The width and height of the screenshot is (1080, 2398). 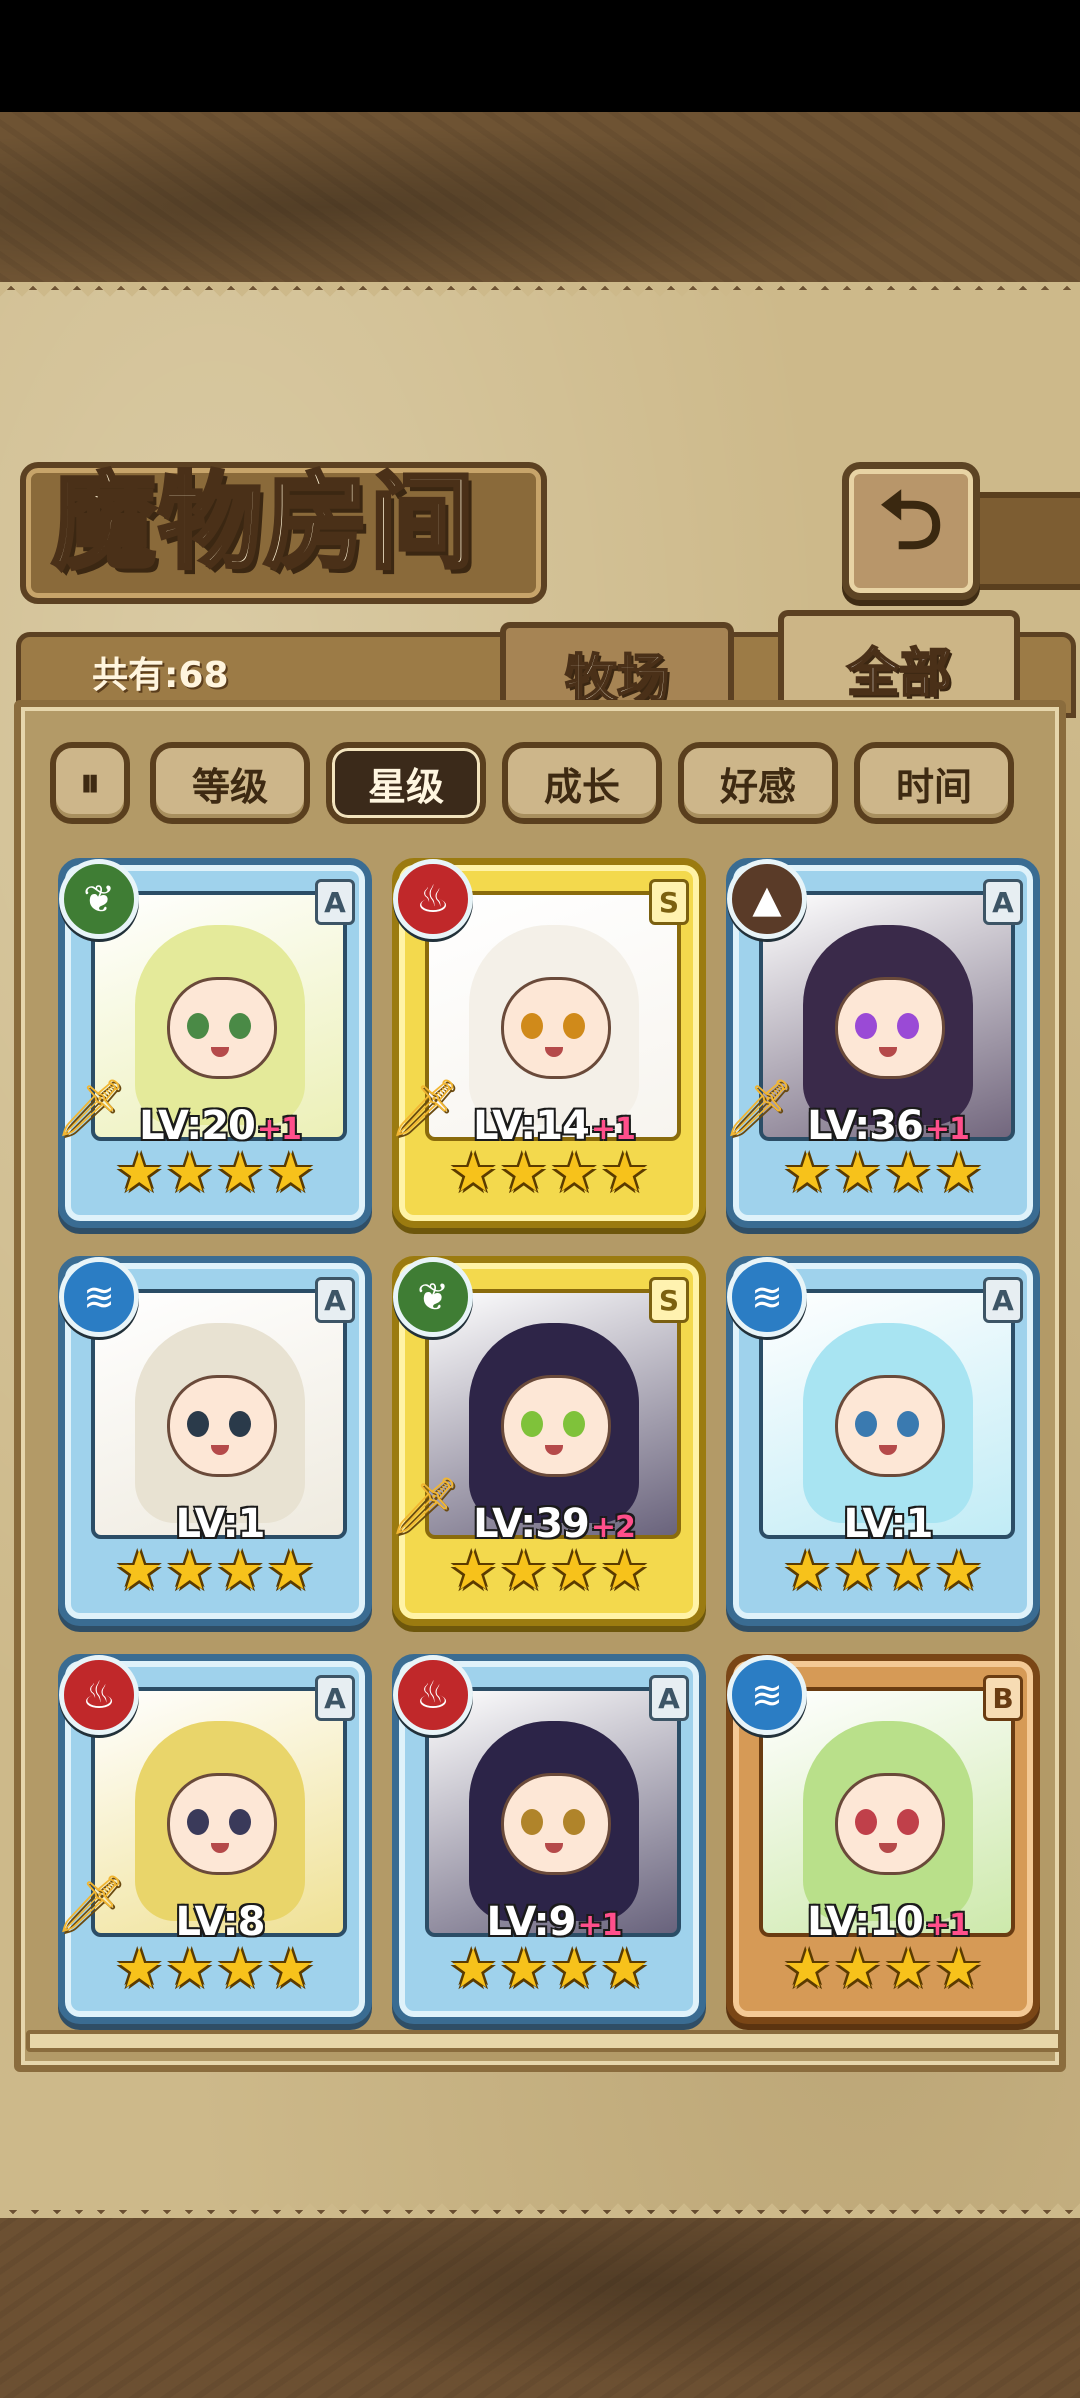 I want to click on sort-order-icon: ⏸, so click(x=90, y=783).